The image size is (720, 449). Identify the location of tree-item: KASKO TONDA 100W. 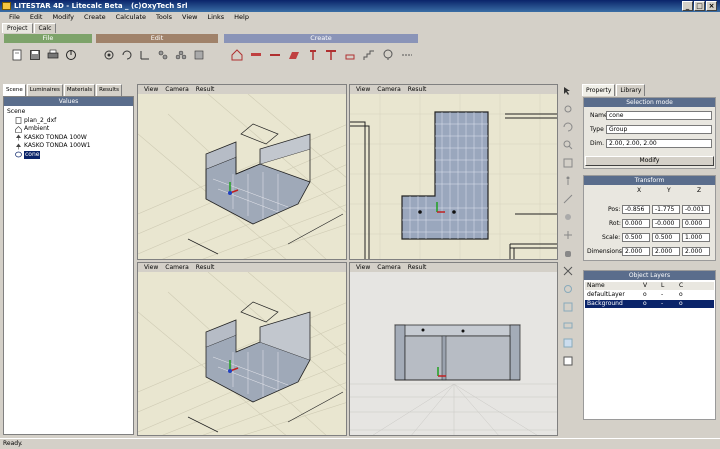
(72, 138).